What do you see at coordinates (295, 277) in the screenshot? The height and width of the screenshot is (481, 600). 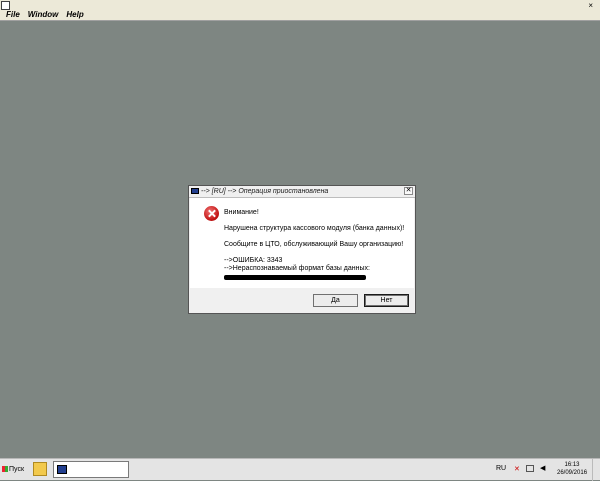 I see `redaction-bar` at bounding box center [295, 277].